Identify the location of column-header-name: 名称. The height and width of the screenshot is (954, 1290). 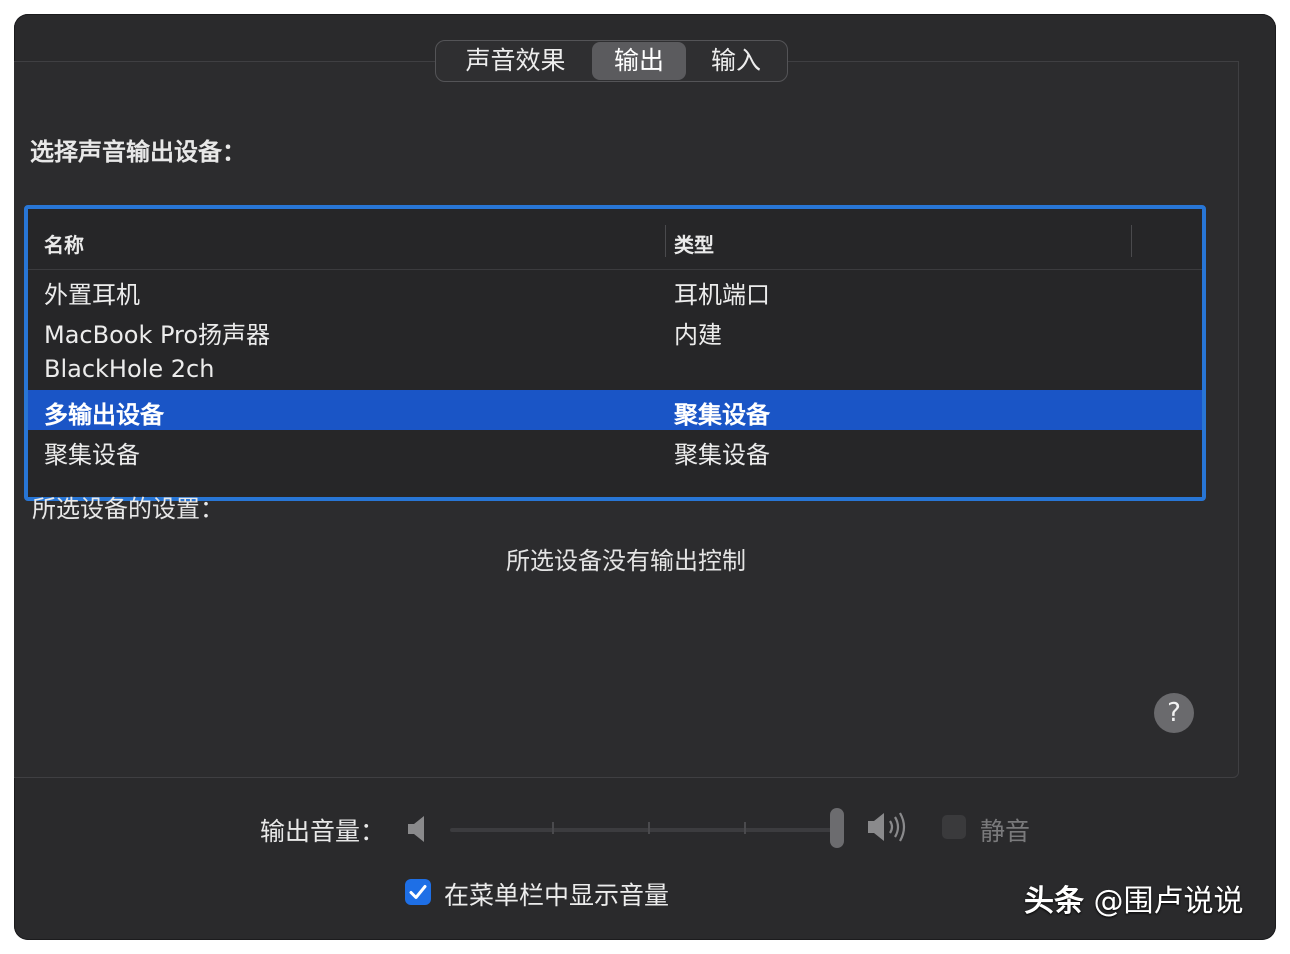
(64, 243).